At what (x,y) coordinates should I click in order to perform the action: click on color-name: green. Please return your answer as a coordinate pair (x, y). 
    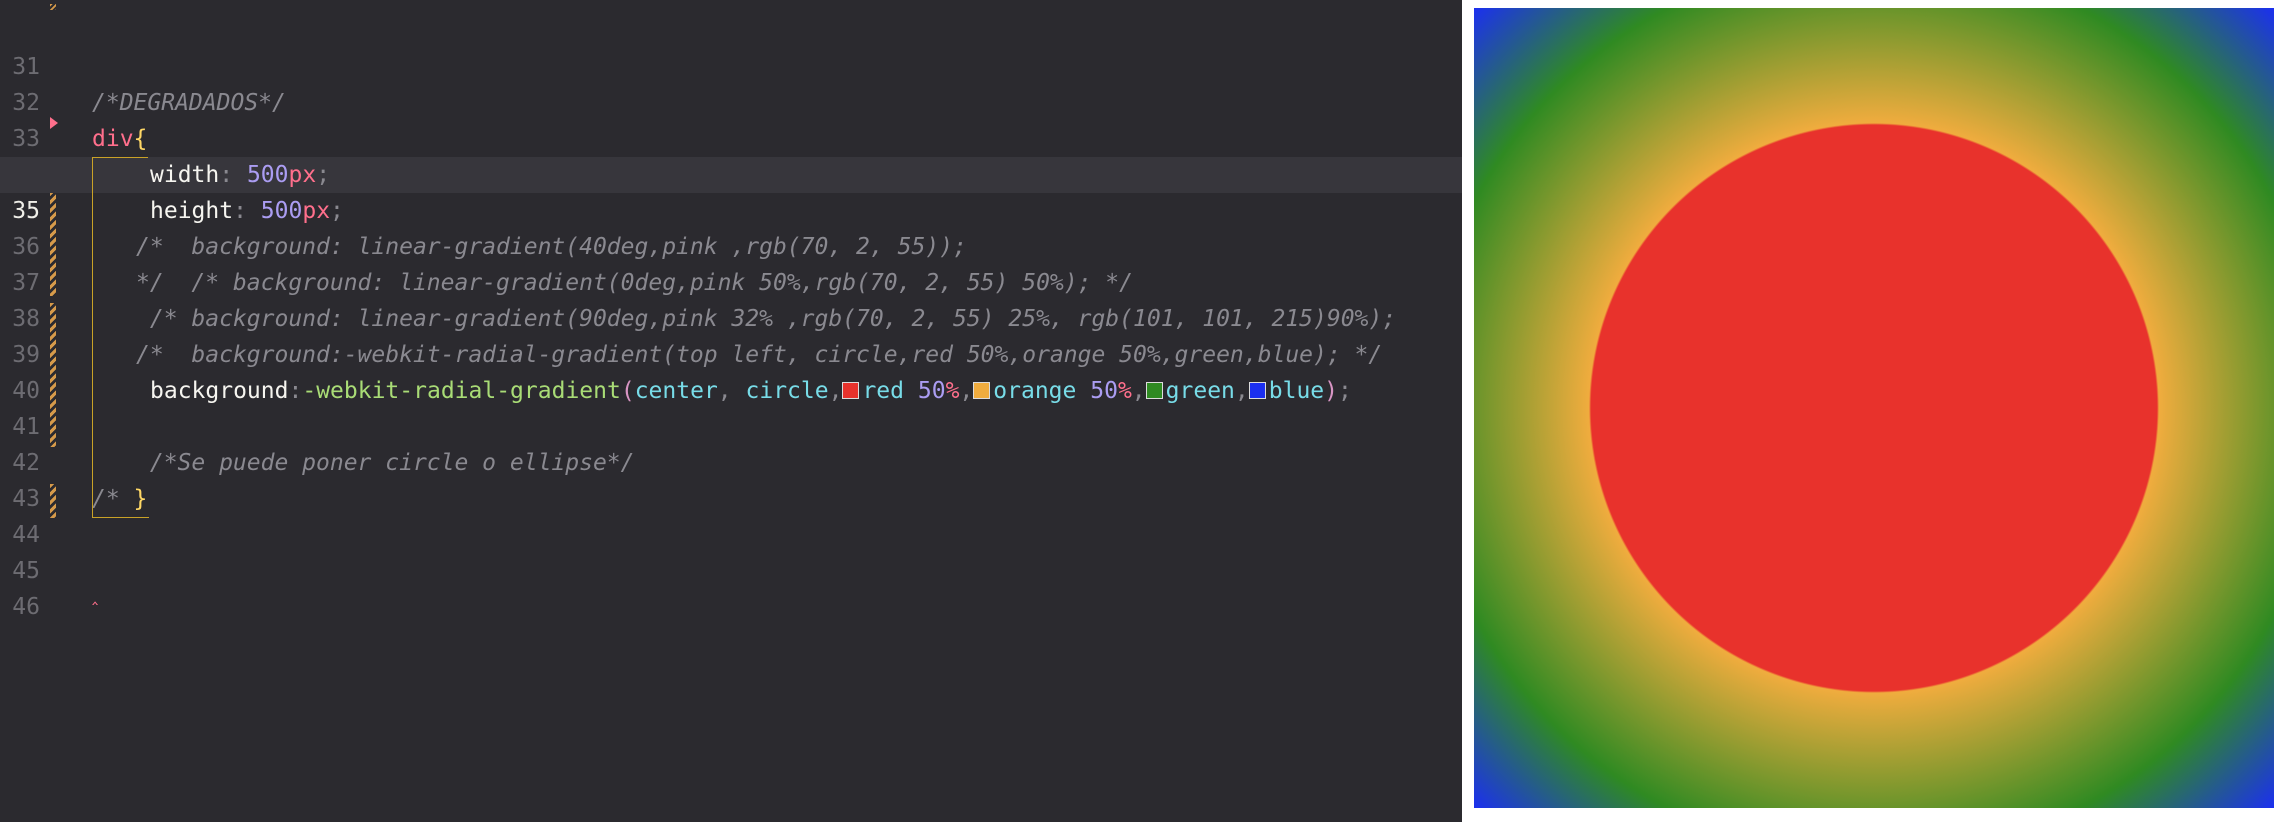
    Looking at the image, I should click on (1200, 391).